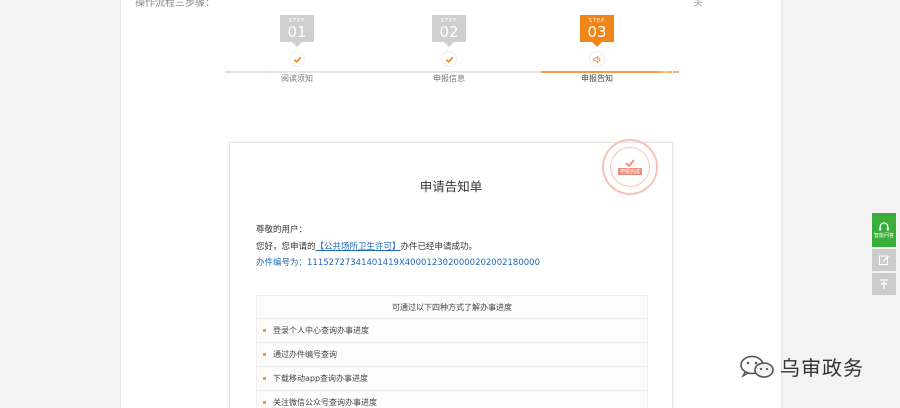 The image size is (900, 408). Describe the element at coordinates (449, 78) in the screenshot. I see `step-label: 申报信息` at that location.